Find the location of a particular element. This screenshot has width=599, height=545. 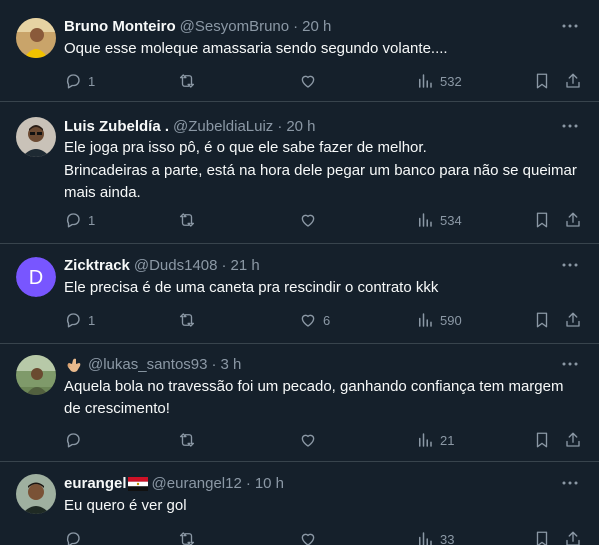

user-handle: @SesyomBruno is located at coordinates (234, 27).